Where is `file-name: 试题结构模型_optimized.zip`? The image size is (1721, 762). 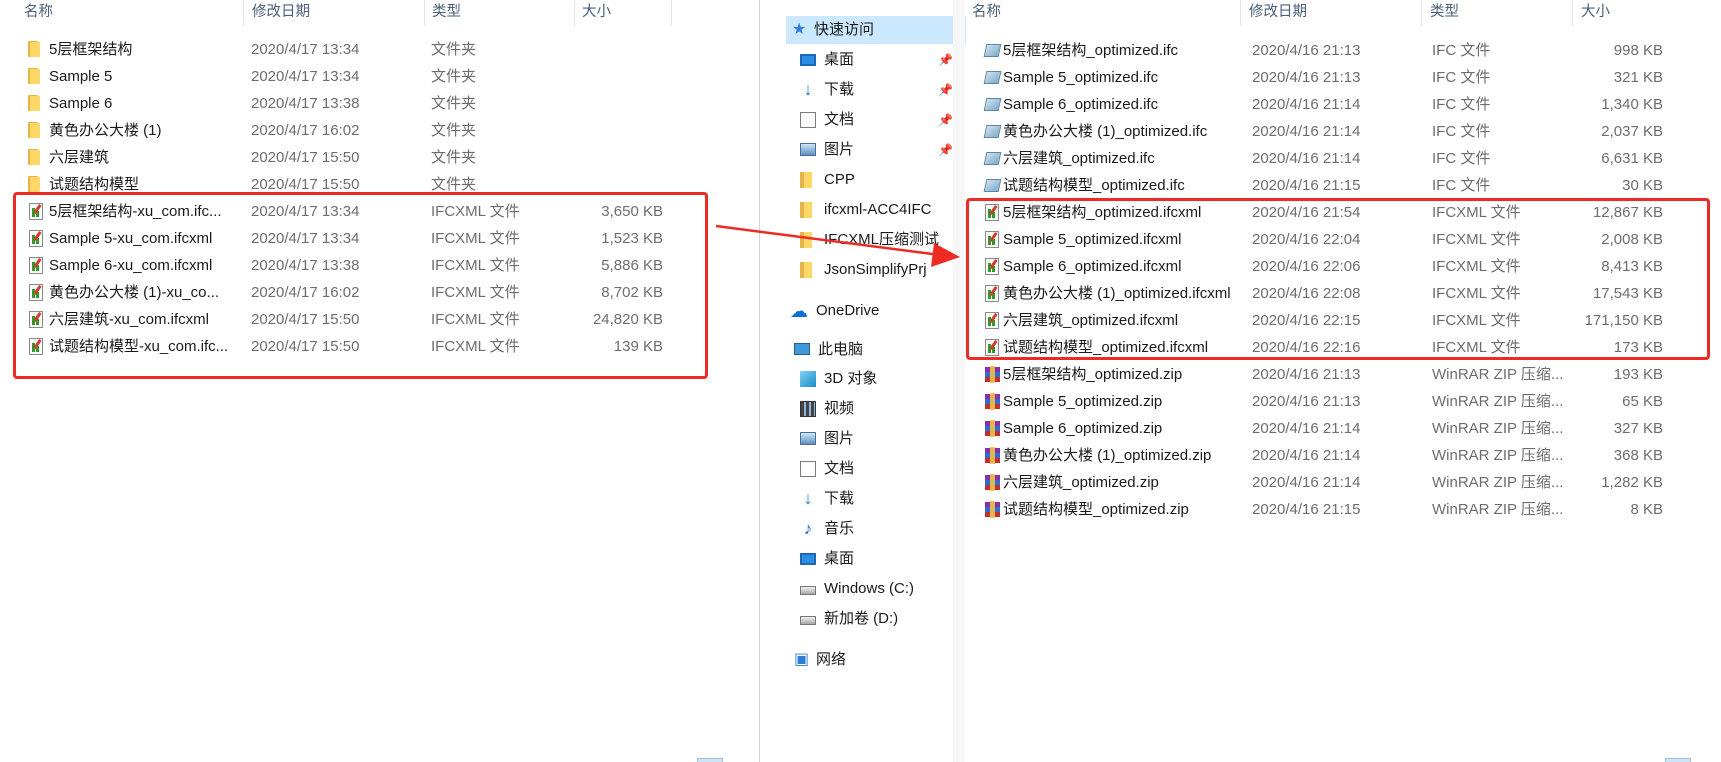 file-name: 试题结构模型_optimized.zip is located at coordinates (1096, 509).